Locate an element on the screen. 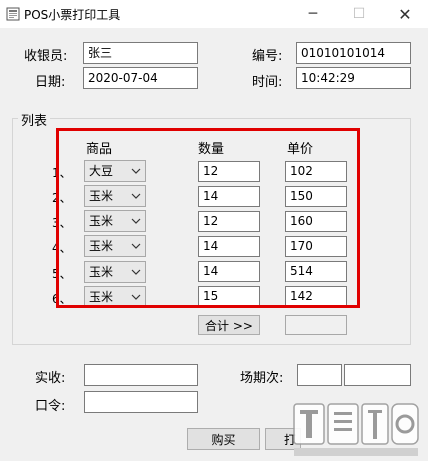 The height and width of the screenshot is (461, 428). received-input is located at coordinates (141, 375).